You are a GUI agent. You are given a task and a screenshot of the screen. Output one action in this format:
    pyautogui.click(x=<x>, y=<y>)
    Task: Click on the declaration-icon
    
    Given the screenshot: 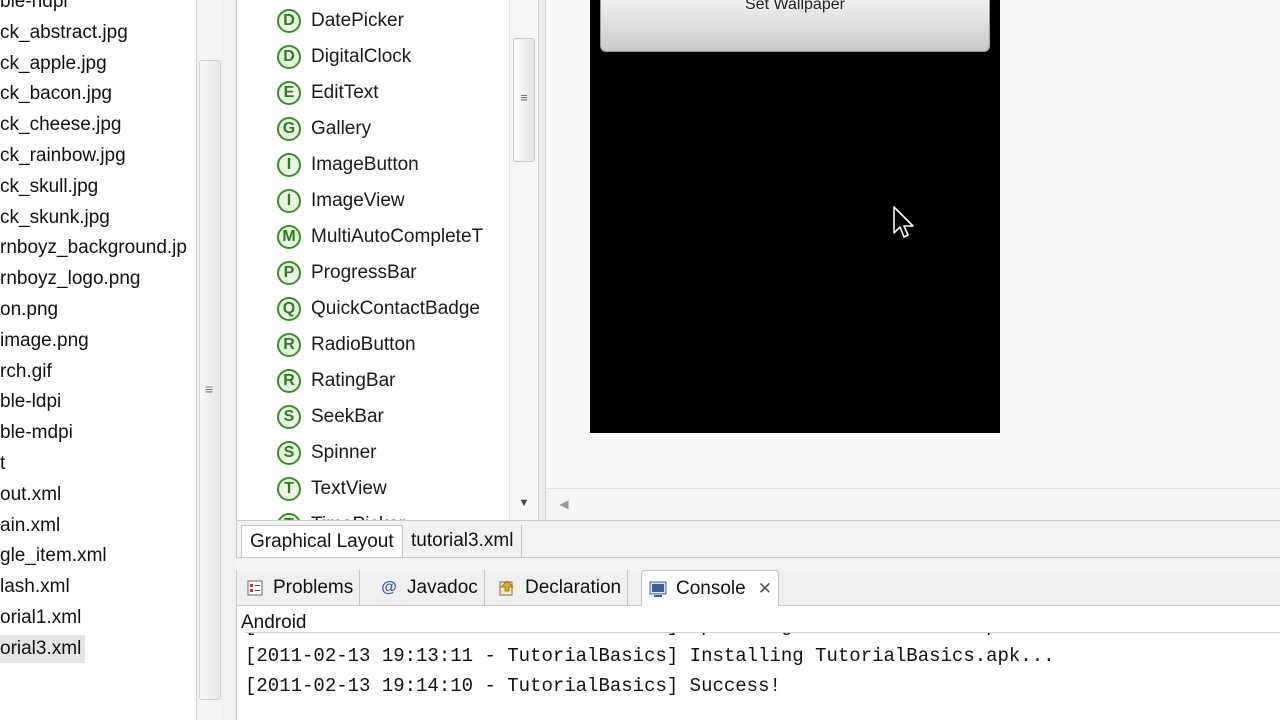 What is the action you would take?
    pyautogui.click(x=507, y=588)
    